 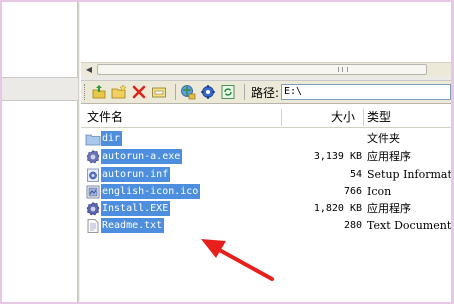 What do you see at coordinates (40, 89) in the screenshot?
I see `left-pane-bar` at bounding box center [40, 89].